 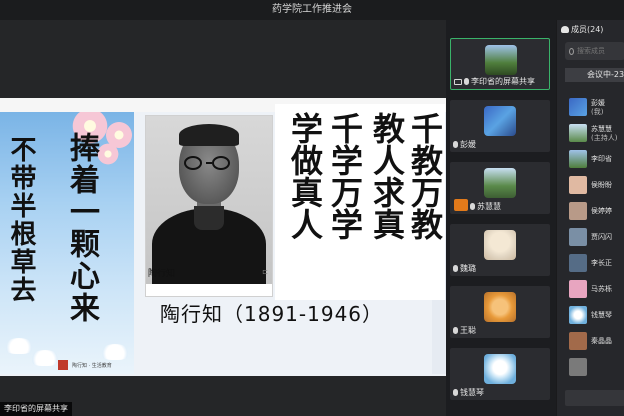 What do you see at coordinates (571, 51) in the screenshot?
I see `search-icon` at bounding box center [571, 51].